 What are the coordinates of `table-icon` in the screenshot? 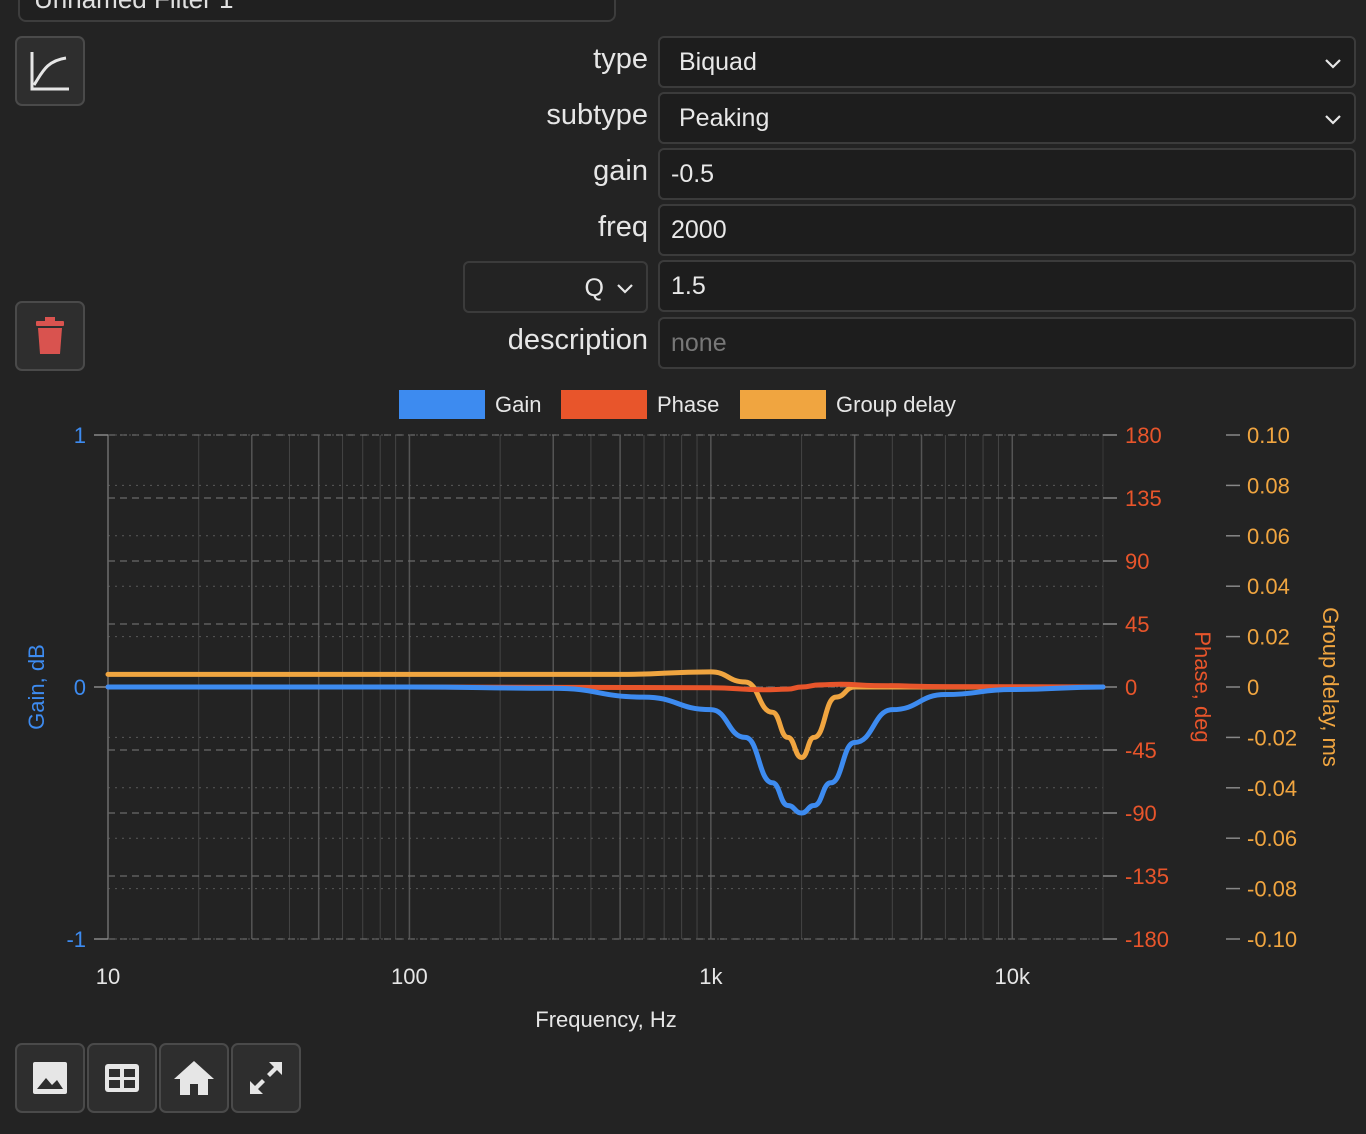 It's located at (122, 1078).